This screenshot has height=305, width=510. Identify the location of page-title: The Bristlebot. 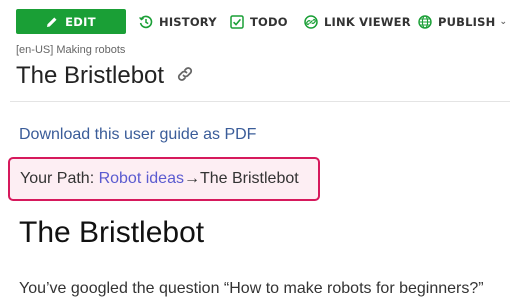
(90, 75).